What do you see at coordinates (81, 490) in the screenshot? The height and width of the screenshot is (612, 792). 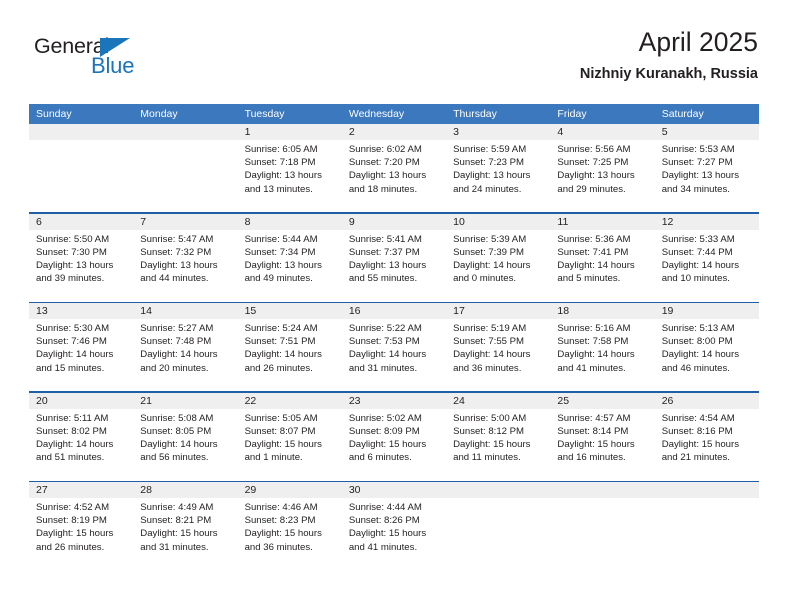 I see `day-number: 27` at bounding box center [81, 490].